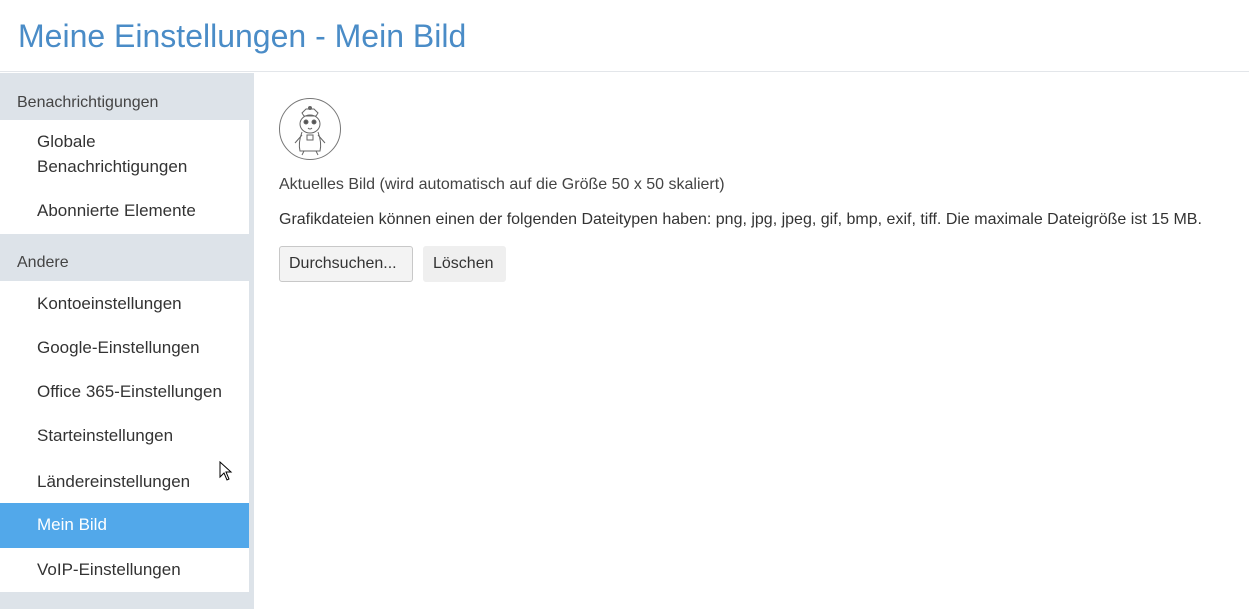 Image resolution: width=1249 pixels, height=609 pixels. What do you see at coordinates (124, 257) in the screenshot?
I see `sidebar-section-header-other: Andere` at bounding box center [124, 257].